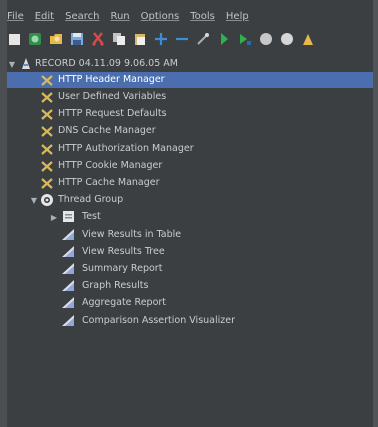 The height and width of the screenshot is (427, 378). I want to click on menu-tools: Tools, so click(202, 16).